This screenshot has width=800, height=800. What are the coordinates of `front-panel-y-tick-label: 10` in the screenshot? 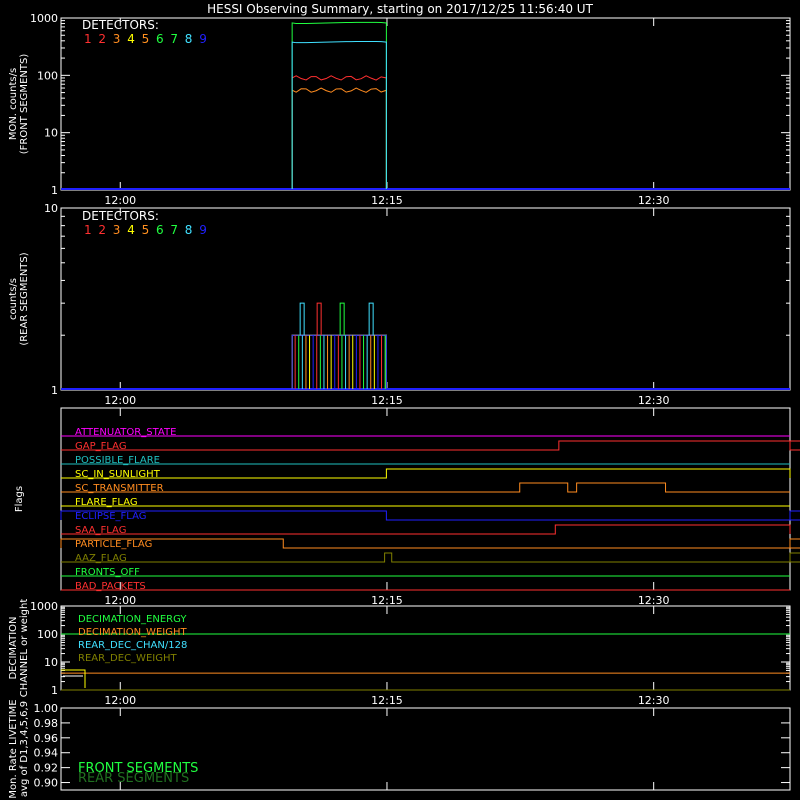 It's located at (51, 133).